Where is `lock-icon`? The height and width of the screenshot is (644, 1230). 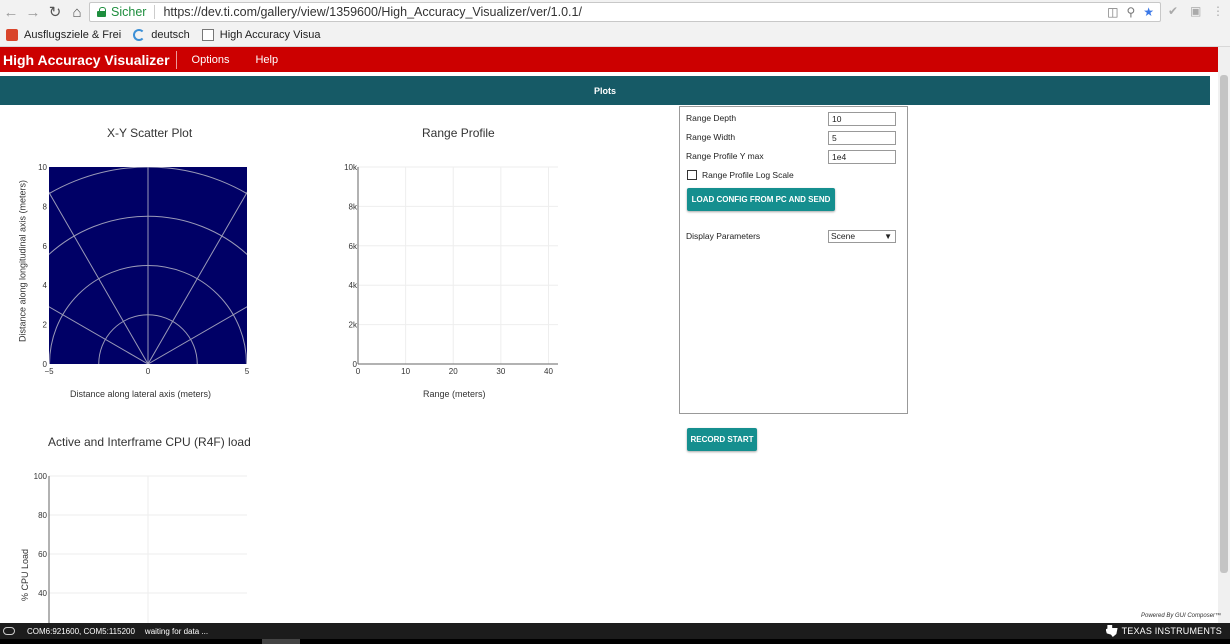
lock-icon is located at coordinates (101, 12).